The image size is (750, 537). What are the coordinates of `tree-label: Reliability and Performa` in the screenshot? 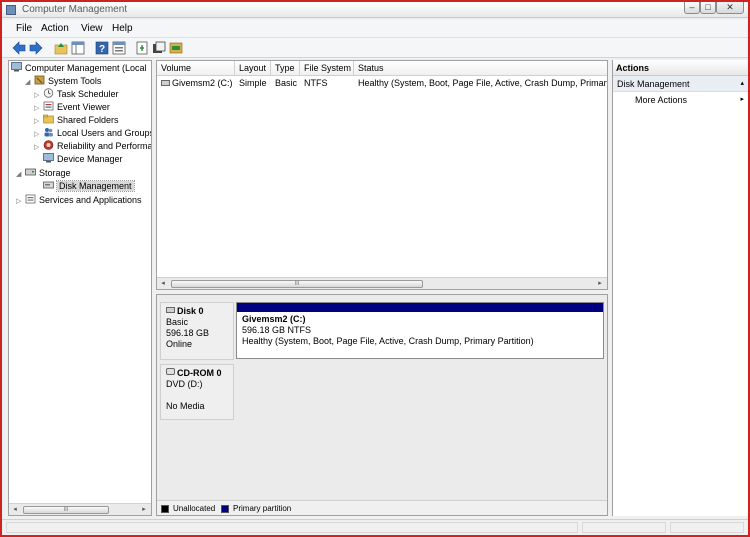 It's located at (104, 146).